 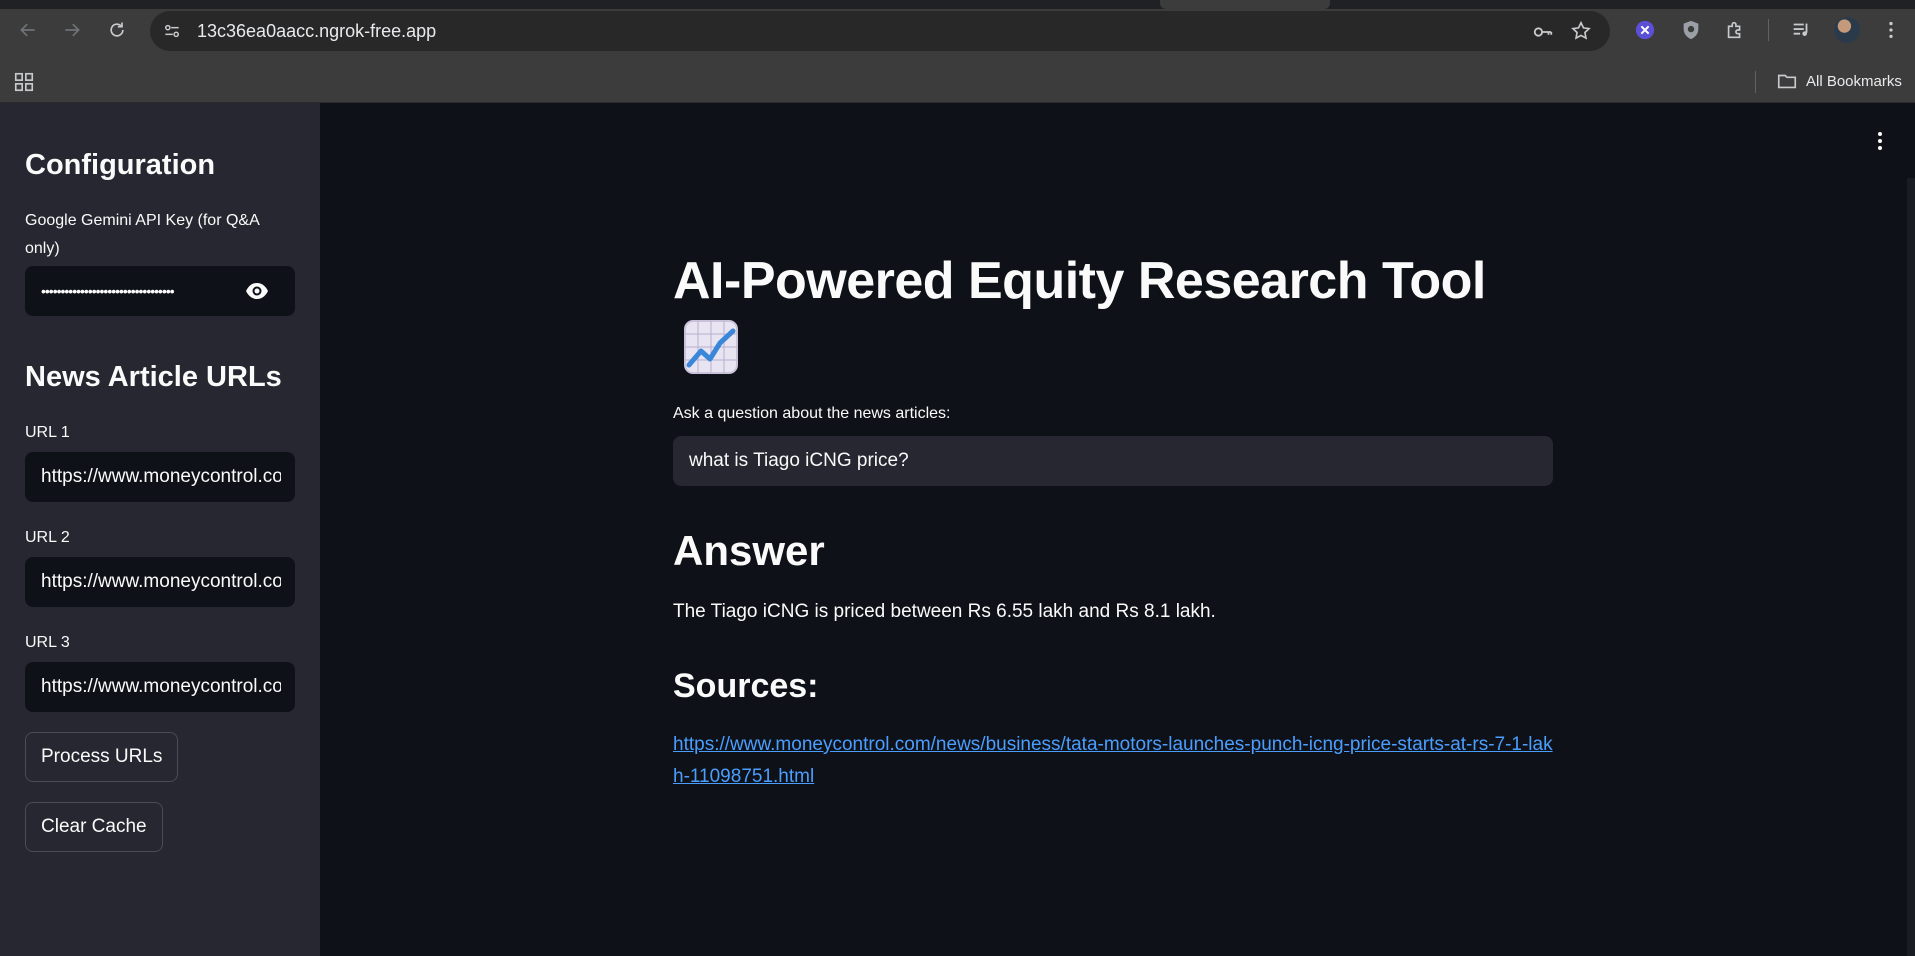 What do you see at coordinates (1911, 567) in the screenshot?
I see `scrollbar` at bounding box center [1911, 567].